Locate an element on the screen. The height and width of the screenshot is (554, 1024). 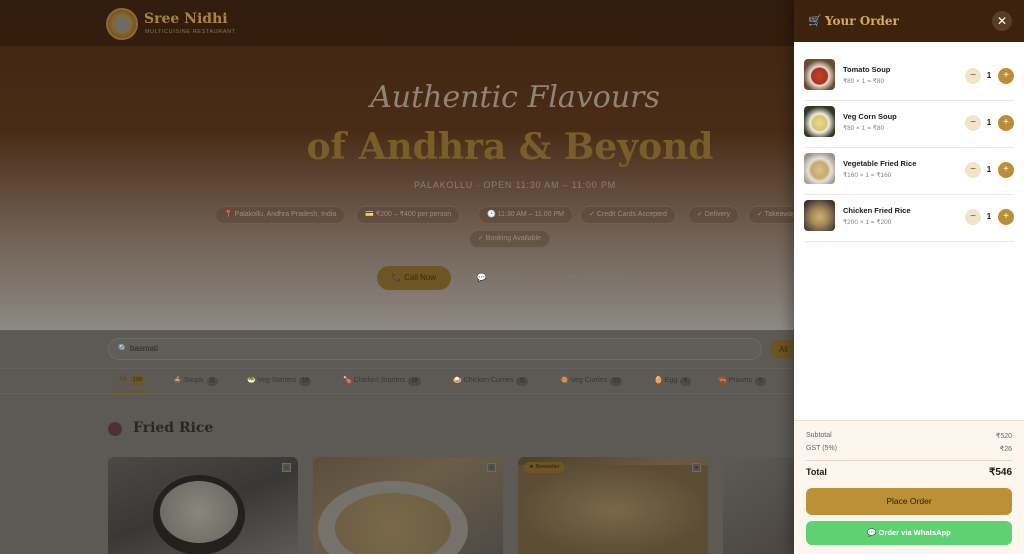
item-name: Chicken Fried Rice is located at coordinates (877, 210).